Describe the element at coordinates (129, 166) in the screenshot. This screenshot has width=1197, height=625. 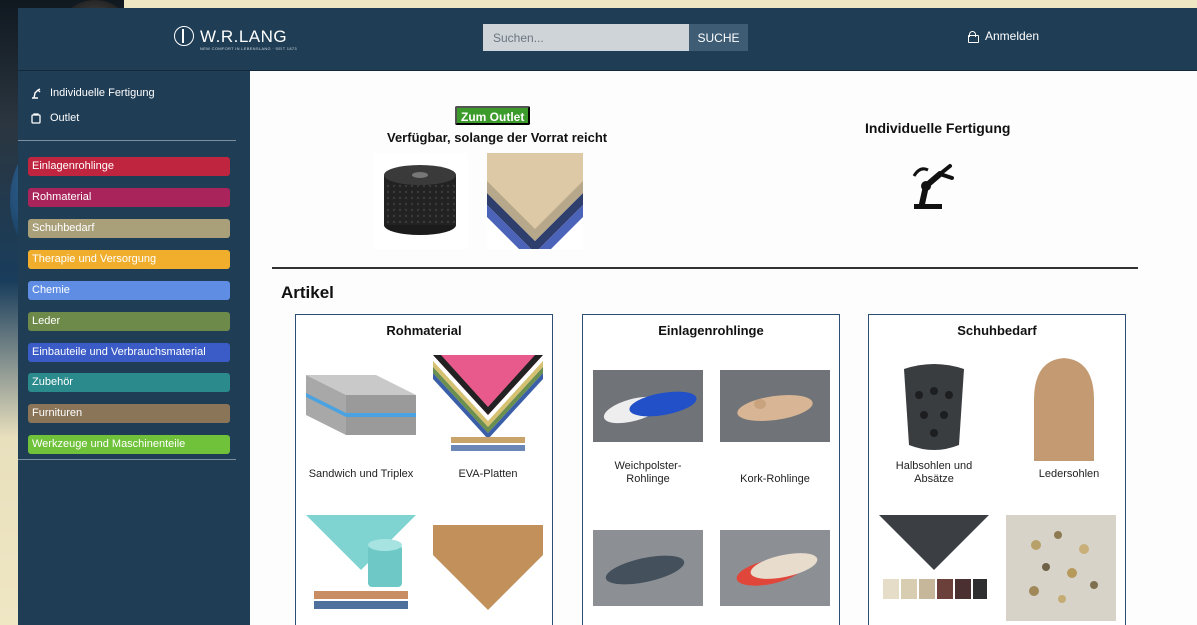
I see `category-einlagenrohlinge: Einlagenrohlinge` at that location.